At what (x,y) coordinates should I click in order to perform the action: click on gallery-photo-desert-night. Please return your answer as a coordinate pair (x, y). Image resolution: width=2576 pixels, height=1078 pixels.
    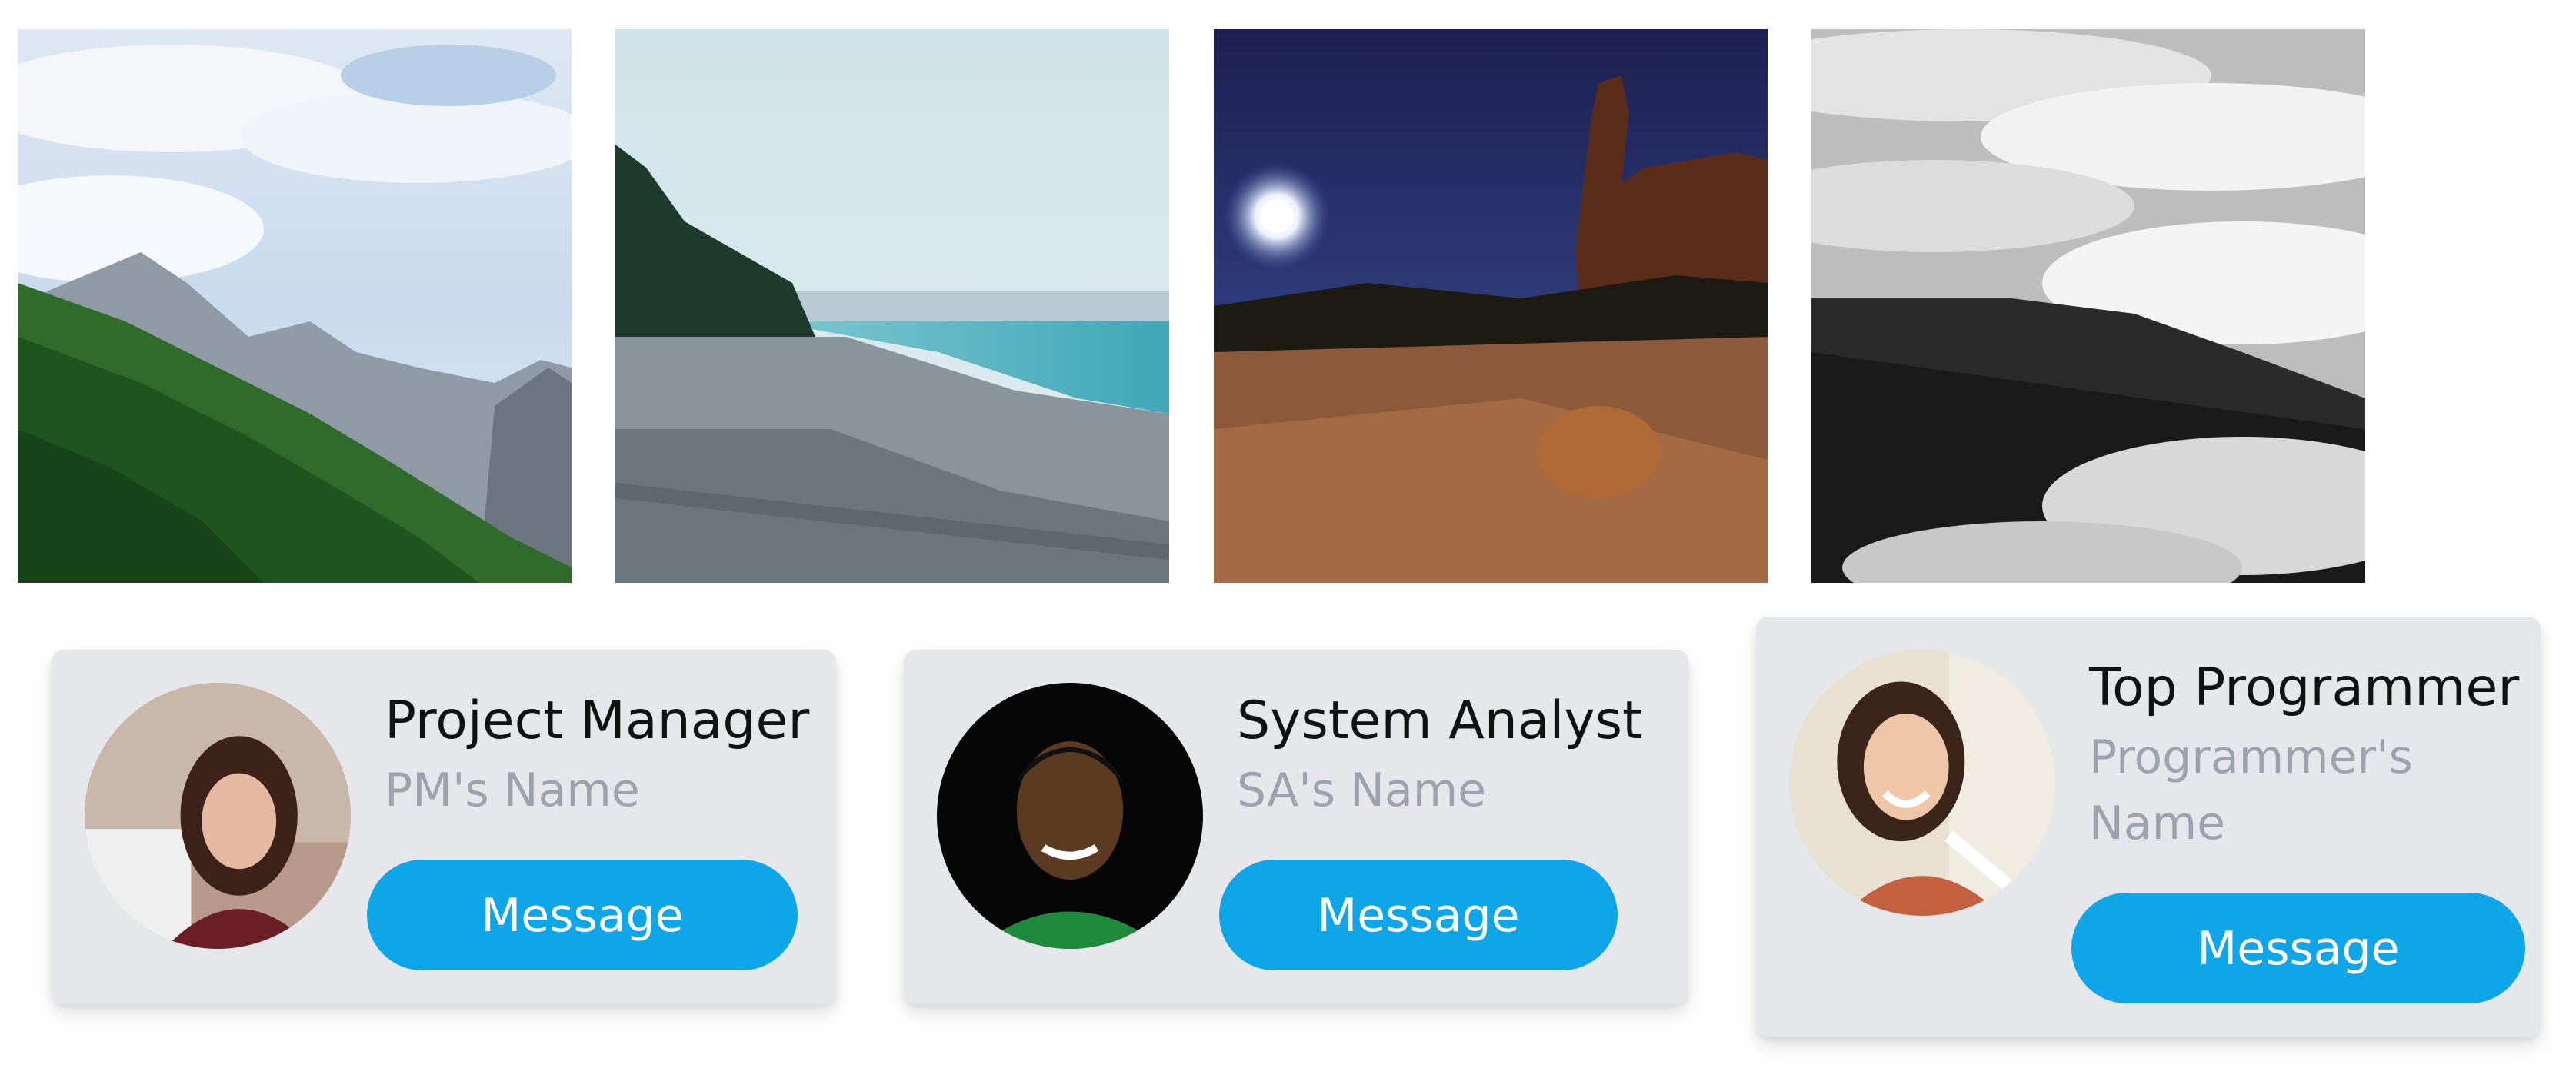
    Looking at the image, I should click on (1491, 306).